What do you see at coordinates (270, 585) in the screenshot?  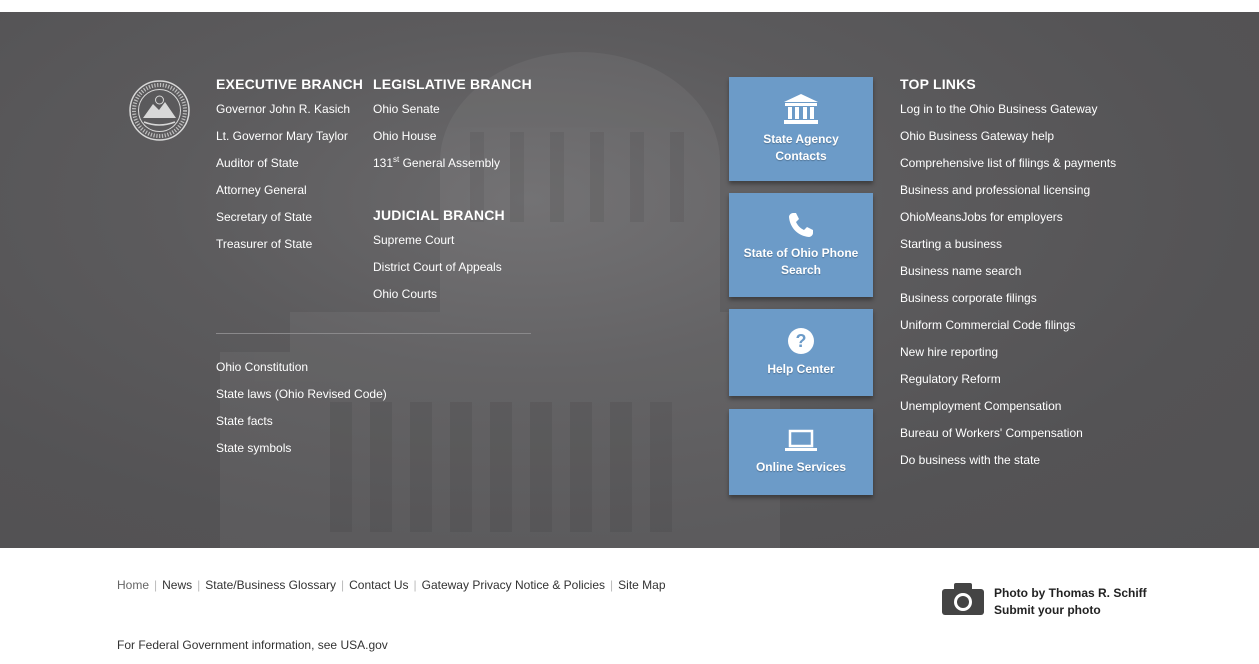 I see `nav-glossary: State/Business Glossary` at bounding box center [270, 585].